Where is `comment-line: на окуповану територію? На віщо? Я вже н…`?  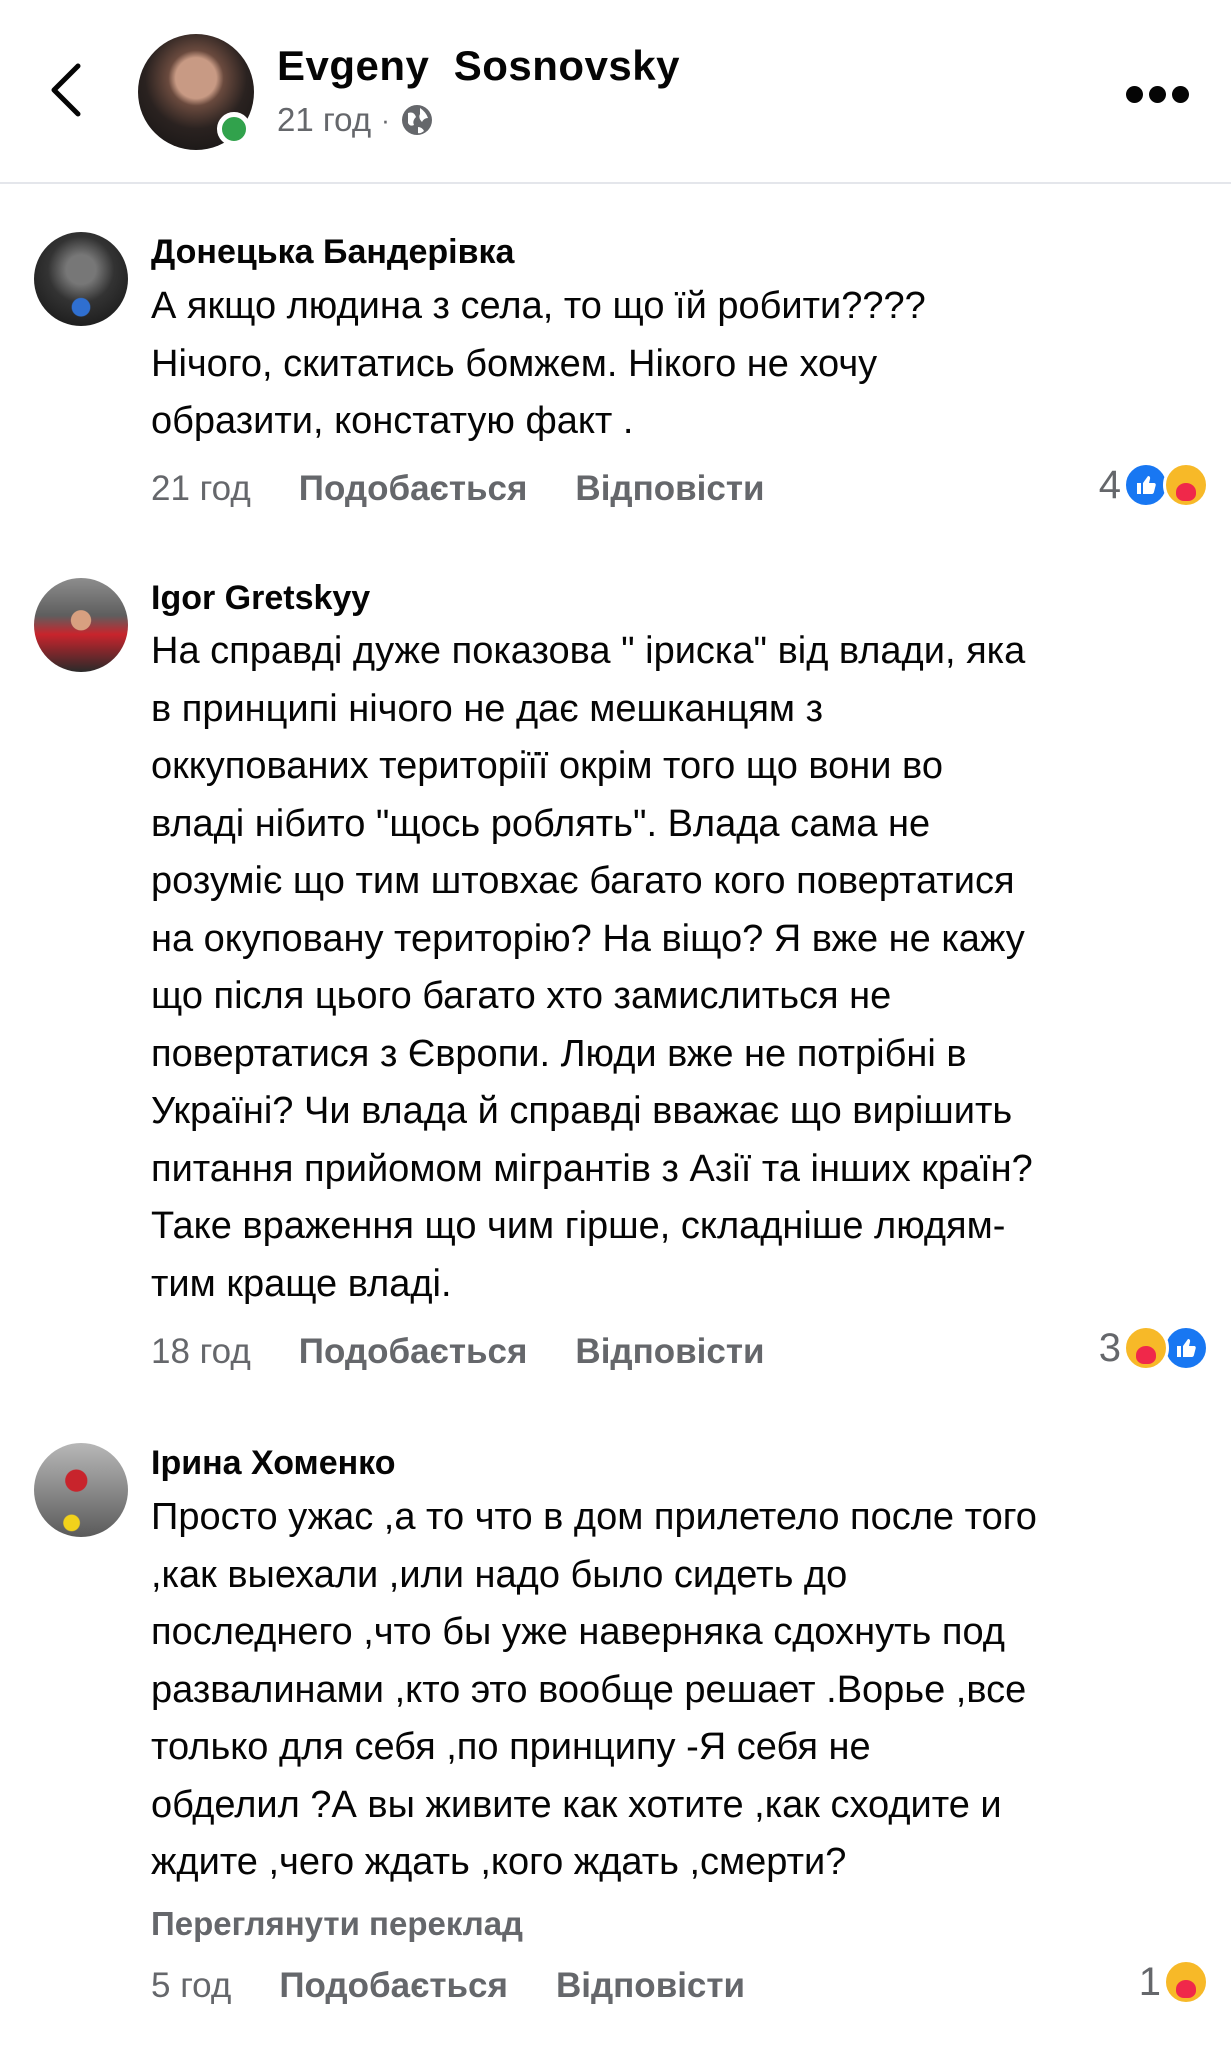 comment-line: на окуповану територію? На віщо? Я вже н… is located at coordinates (588, 938).